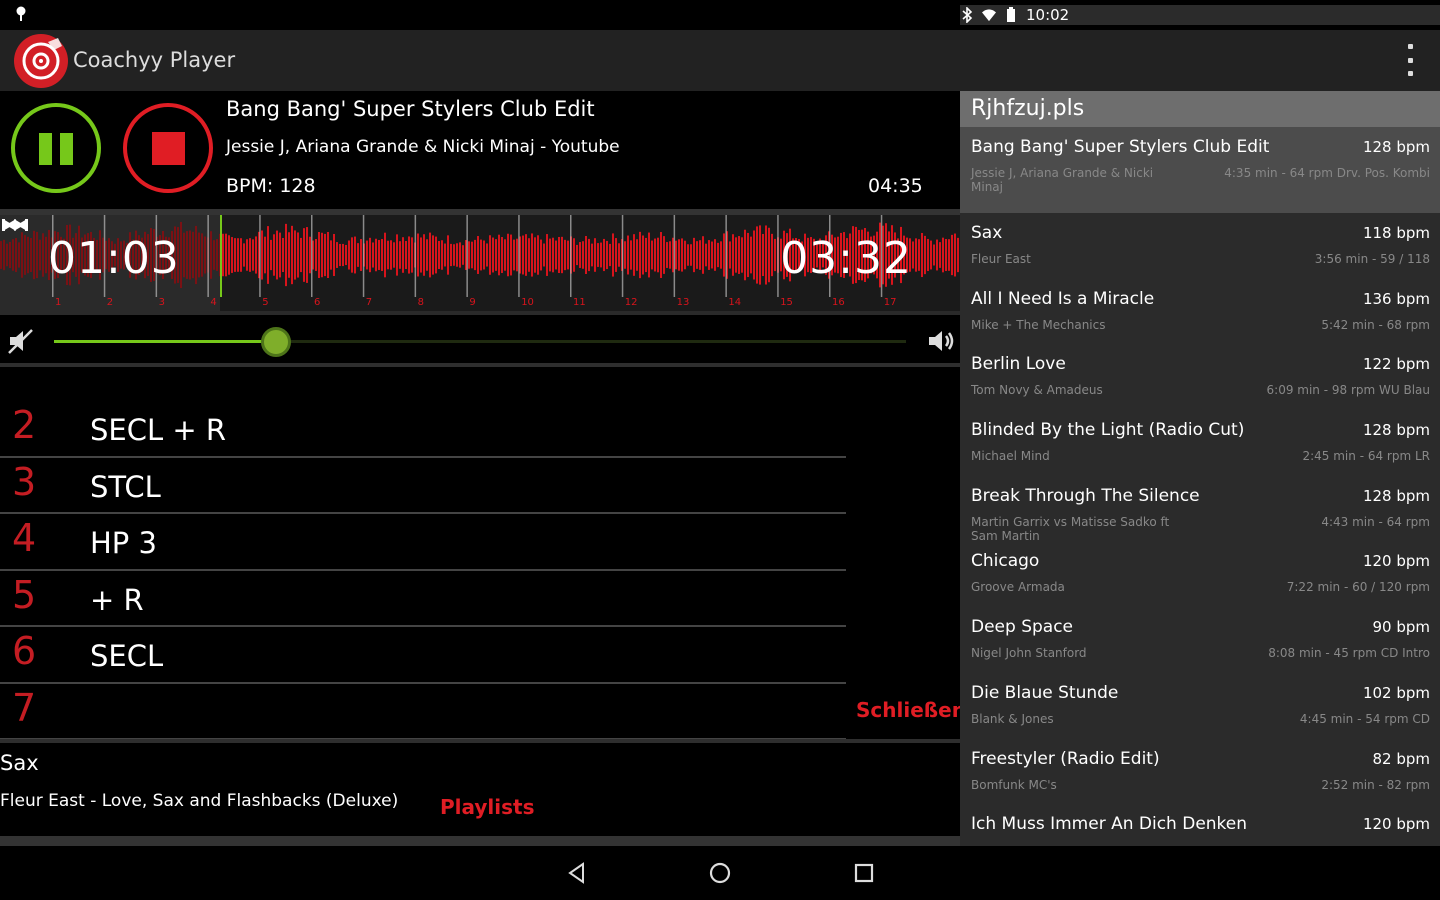  I want to click on close-button: Schließen, so click(911, 710).